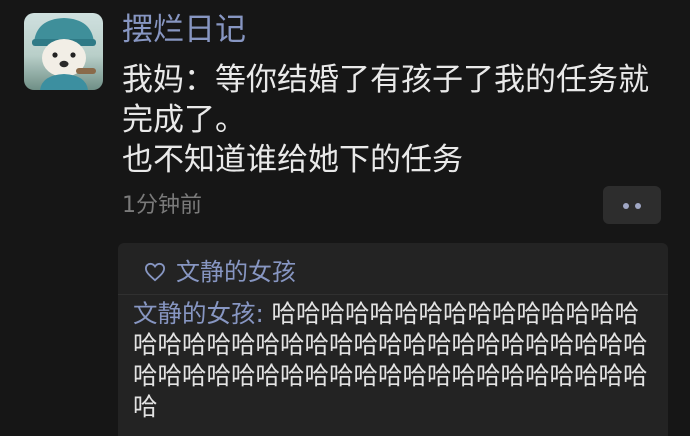 Image resolution: width=690 pixels, height=436 pixels. Describe the element at coordinates (632, 205) in the screenshot. I see `more-actions-button` at that location.